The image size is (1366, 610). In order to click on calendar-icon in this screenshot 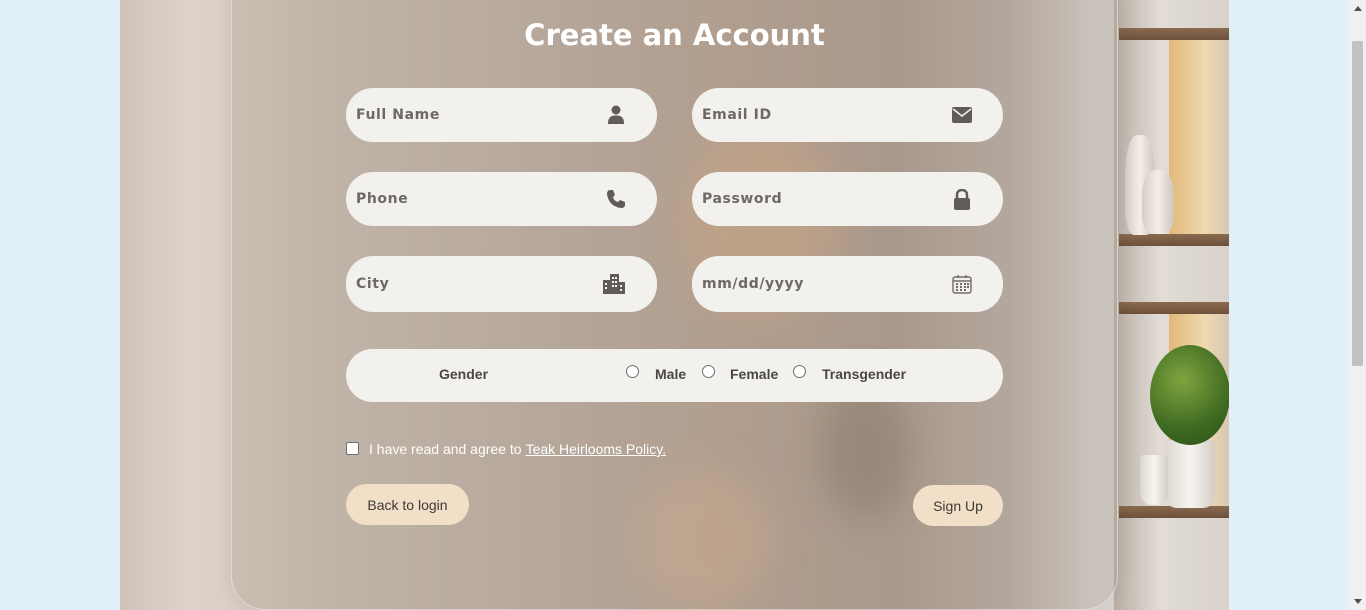, I will do `click(962, 284)`.